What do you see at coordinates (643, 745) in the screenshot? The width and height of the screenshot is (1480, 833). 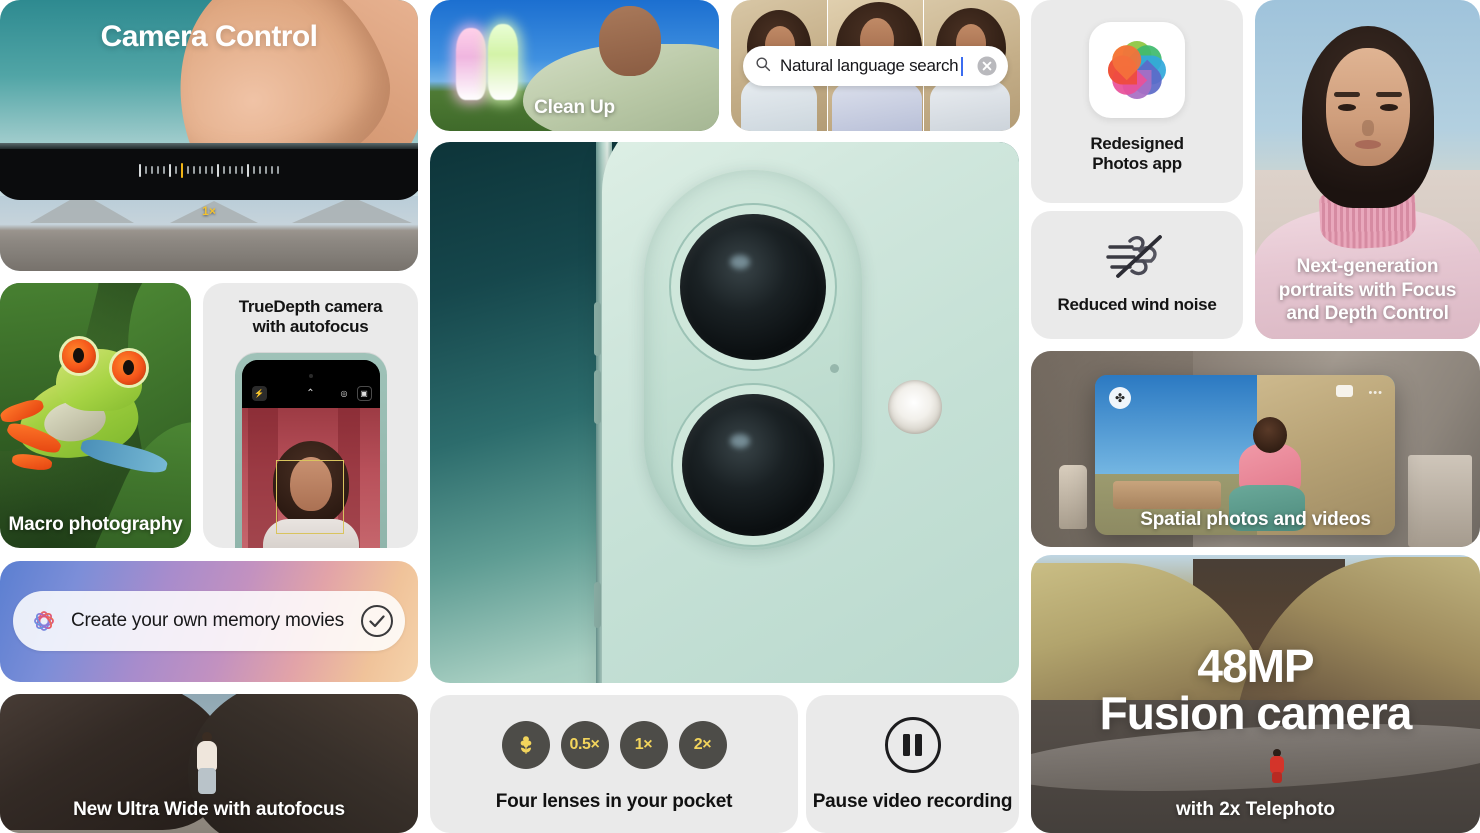 I see `wide-lens-button: 1×` at bounding box center [643, 745].